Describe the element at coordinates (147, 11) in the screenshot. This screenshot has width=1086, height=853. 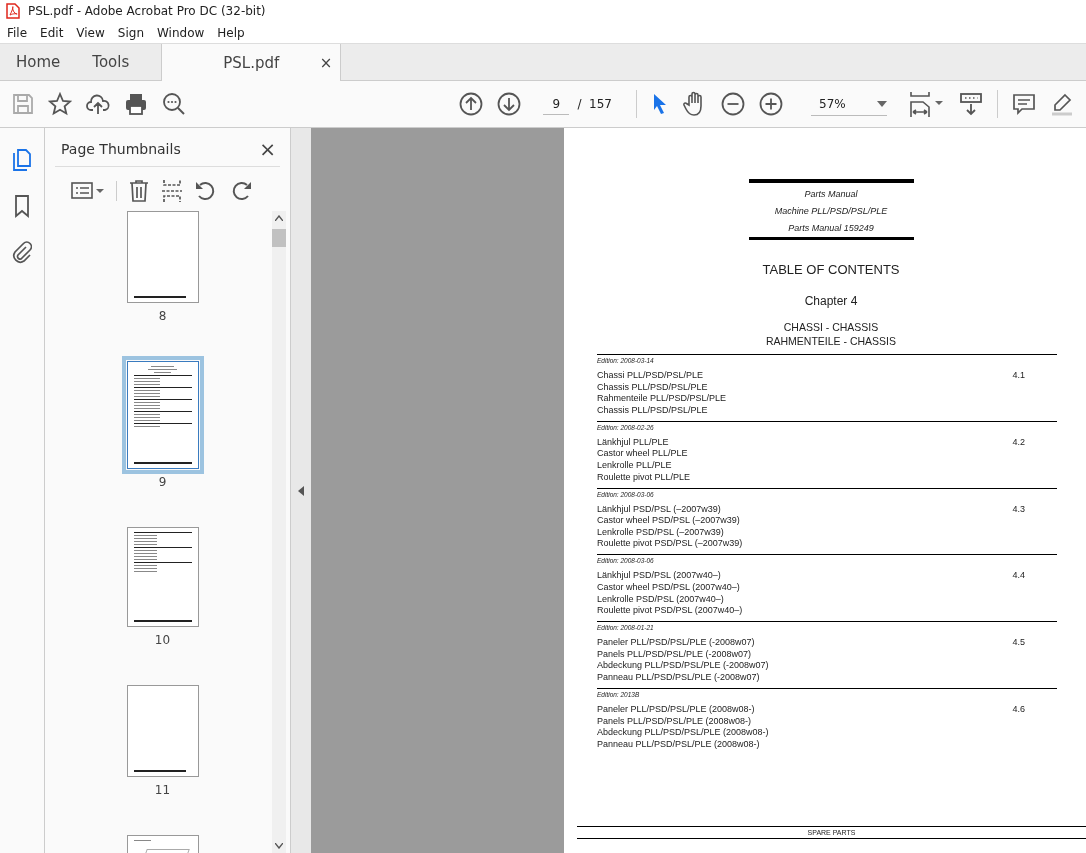
I see `window-title: PSL.pdf - Adobe Acrobat Pro DC (32-bit)` at that location.